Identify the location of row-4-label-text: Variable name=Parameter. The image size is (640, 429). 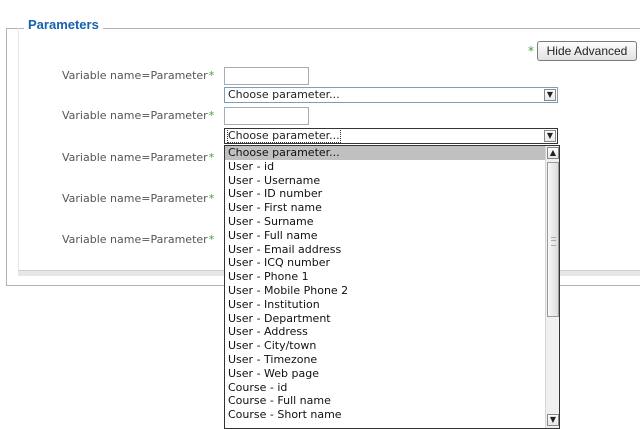
(135, 198).